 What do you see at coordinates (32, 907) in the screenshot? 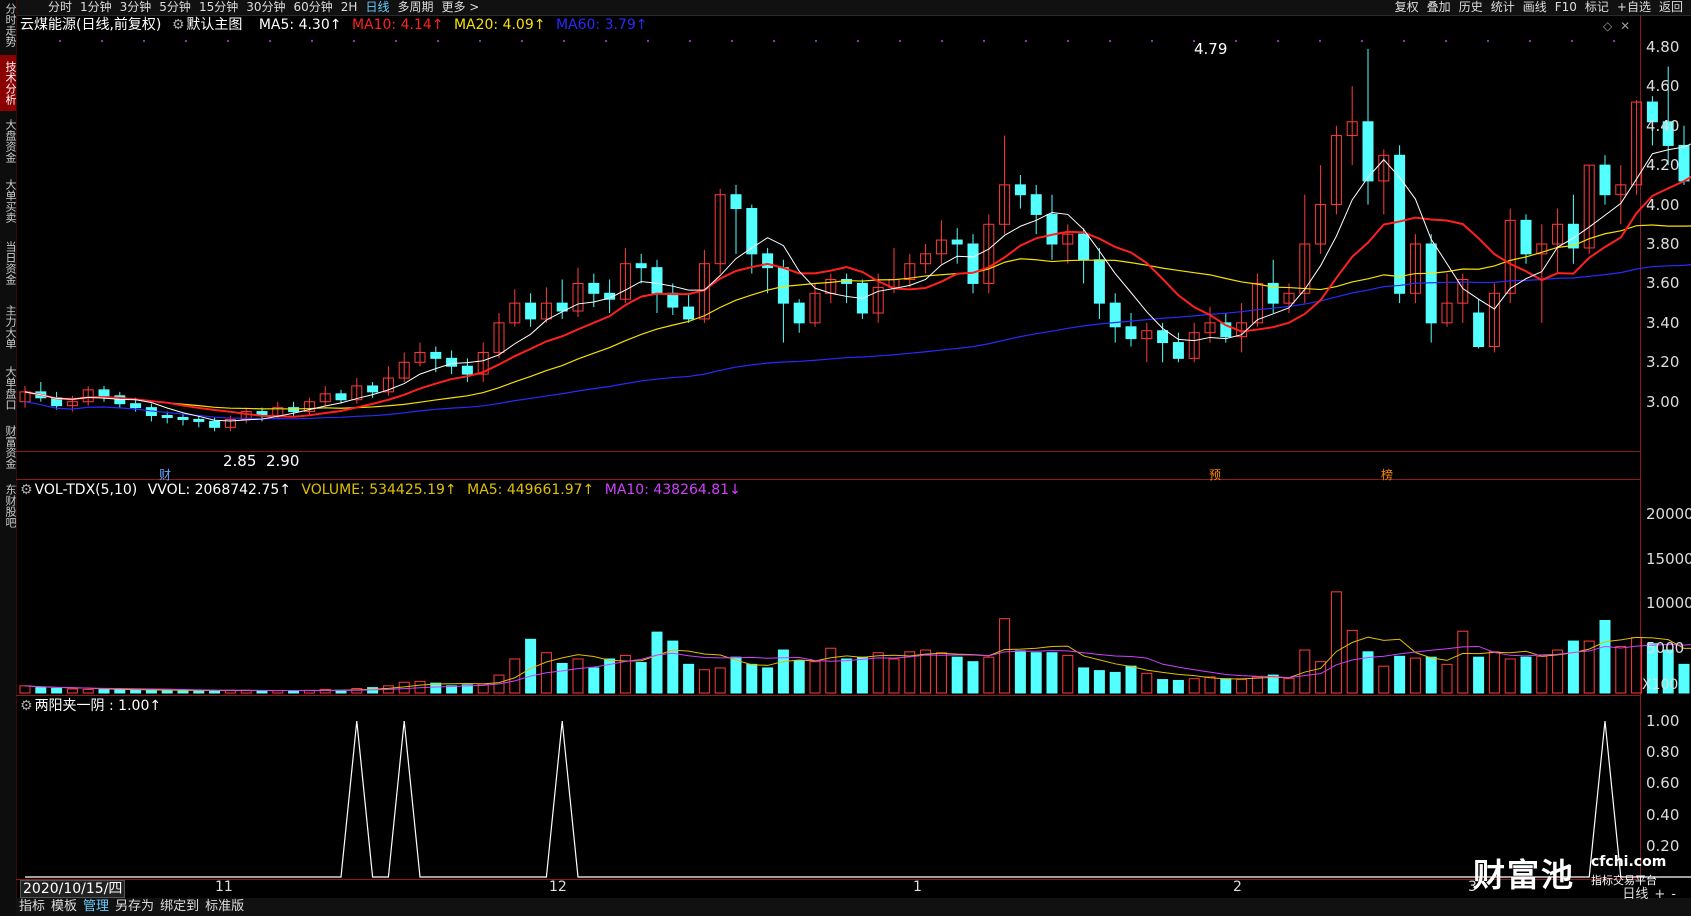
I see `bottom-tool-0: 指标` at bounding box center [32, 907].